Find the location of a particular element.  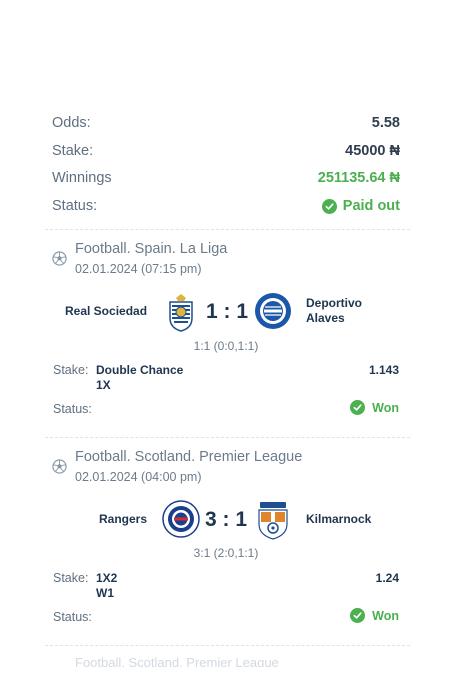

stake-value: 45000 ₦ is located at coordinates (372, 151).